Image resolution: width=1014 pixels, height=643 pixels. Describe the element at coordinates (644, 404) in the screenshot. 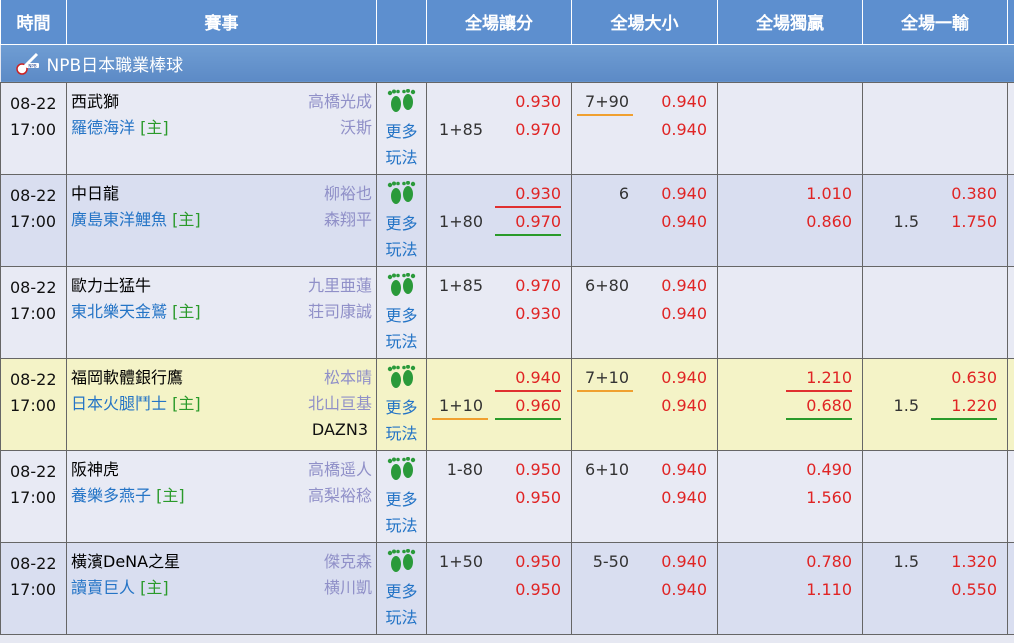

I see `odds-cell-ou: 7+10 0.940 0.940` at that location.